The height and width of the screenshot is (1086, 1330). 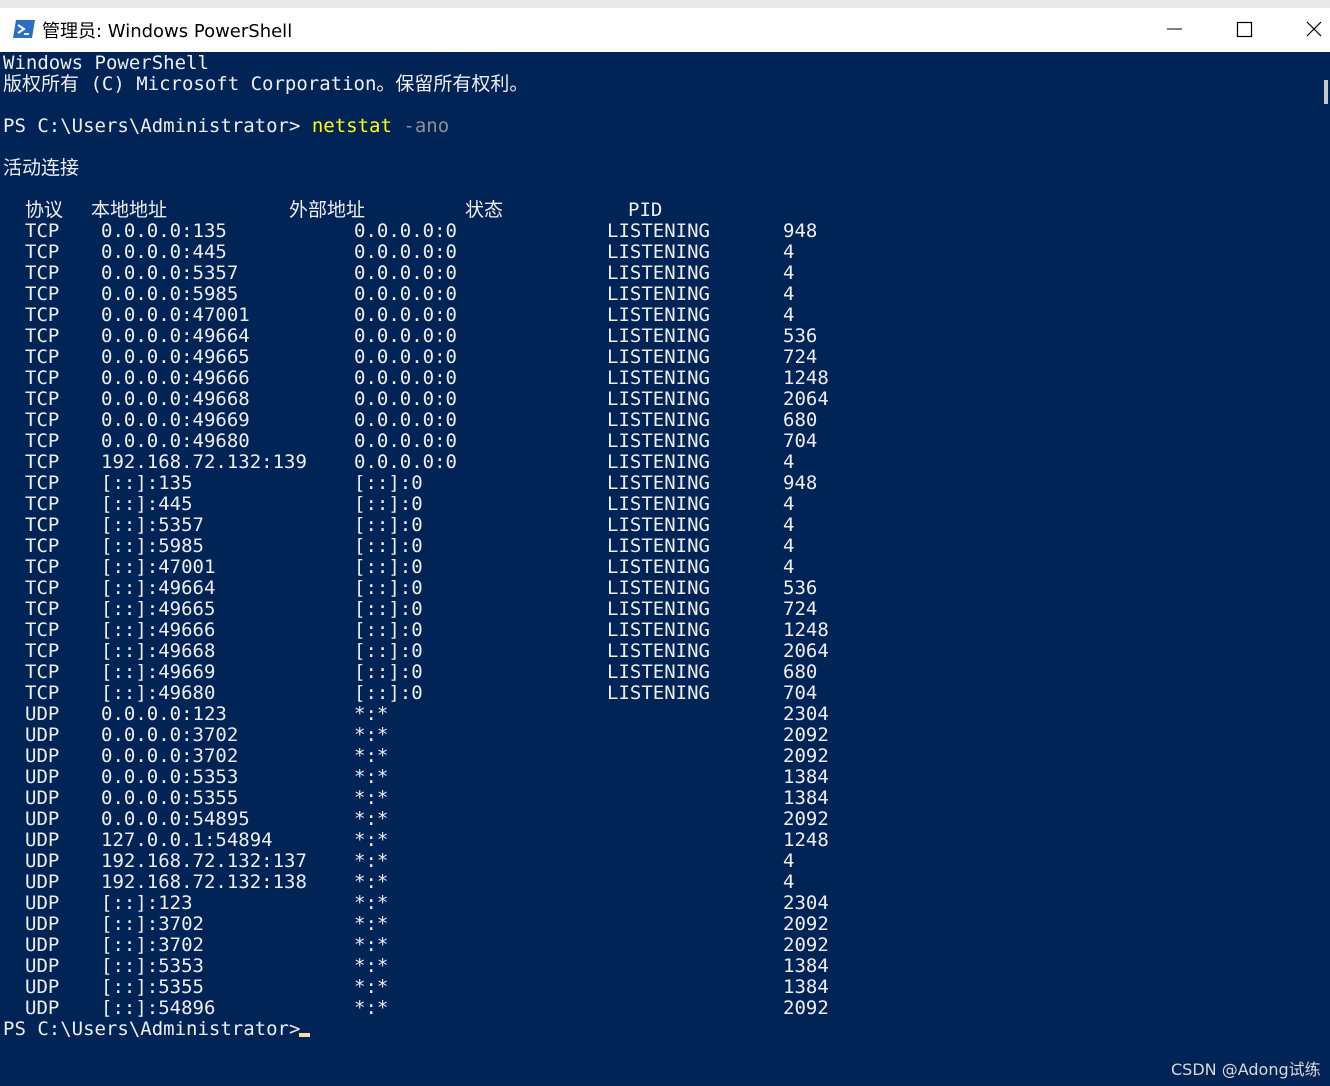 What do you see at coordinates (158, 1008) in the screenshot?
I see `local-address-cell: [::]:54896` at bounding box center [158, 1008].